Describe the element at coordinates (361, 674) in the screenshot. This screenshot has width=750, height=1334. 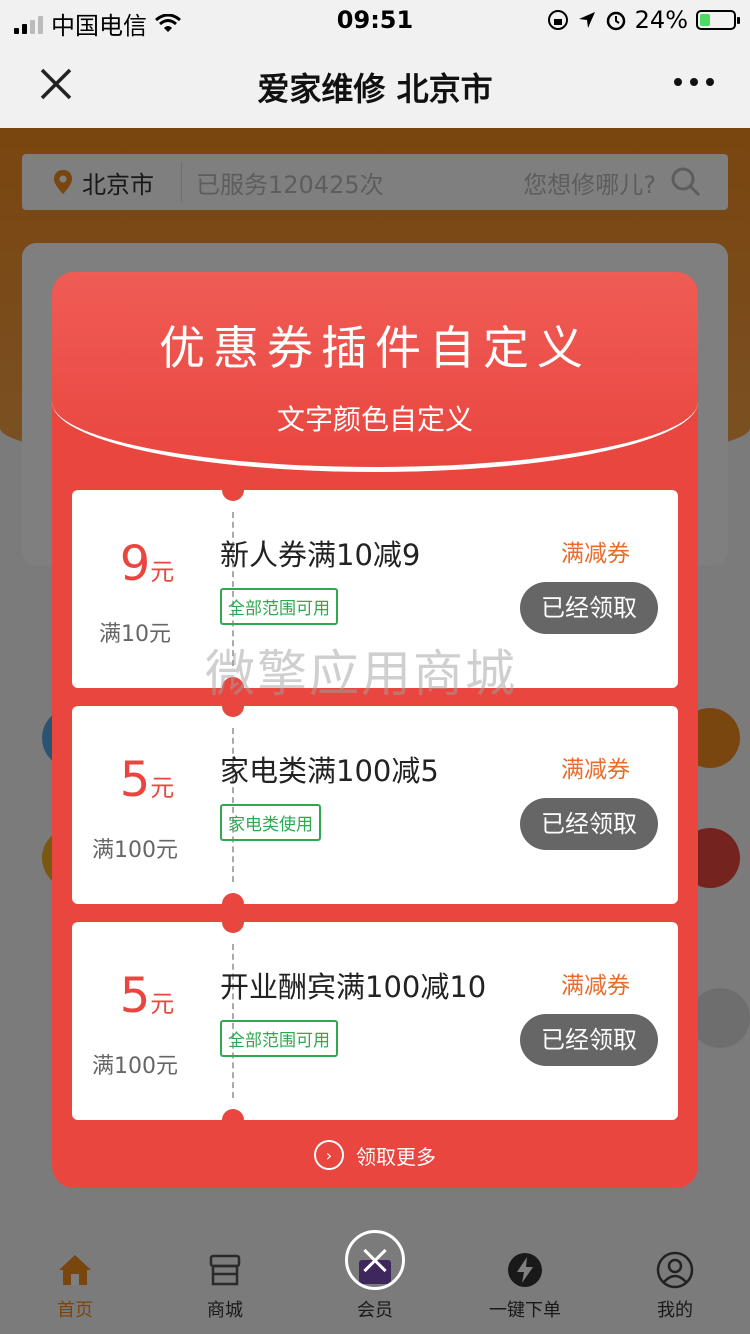
I see `watermark: 微擎应用商城` at that location.